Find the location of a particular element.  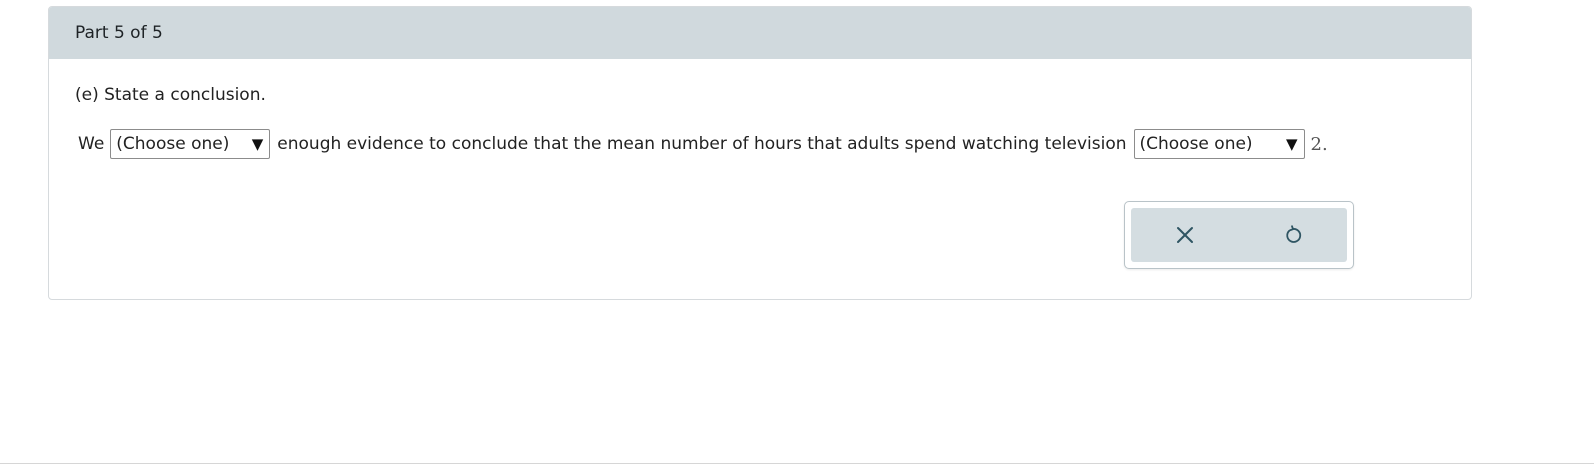

sentence-word-we: We is located at coordinates (91, 144).